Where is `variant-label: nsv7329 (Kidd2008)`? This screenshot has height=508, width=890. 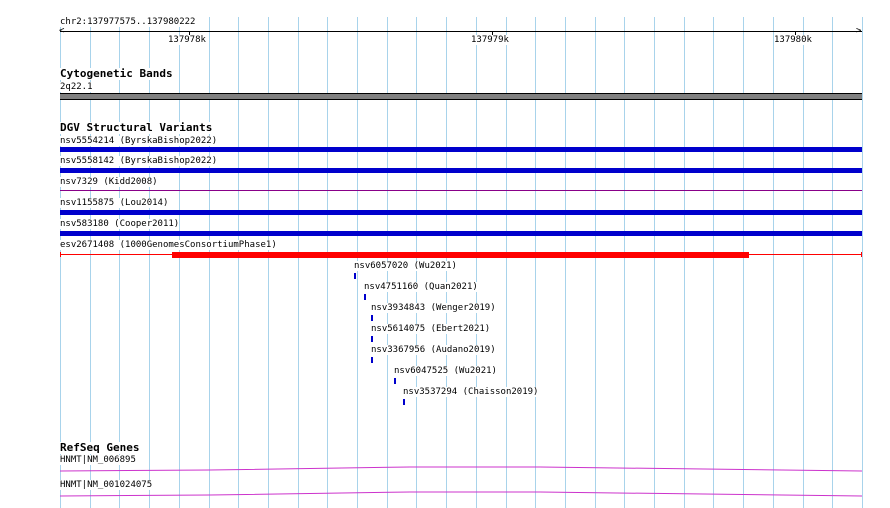
variant-label: nsv7329 (Kidd2008) is located at coordinates (109, 182).